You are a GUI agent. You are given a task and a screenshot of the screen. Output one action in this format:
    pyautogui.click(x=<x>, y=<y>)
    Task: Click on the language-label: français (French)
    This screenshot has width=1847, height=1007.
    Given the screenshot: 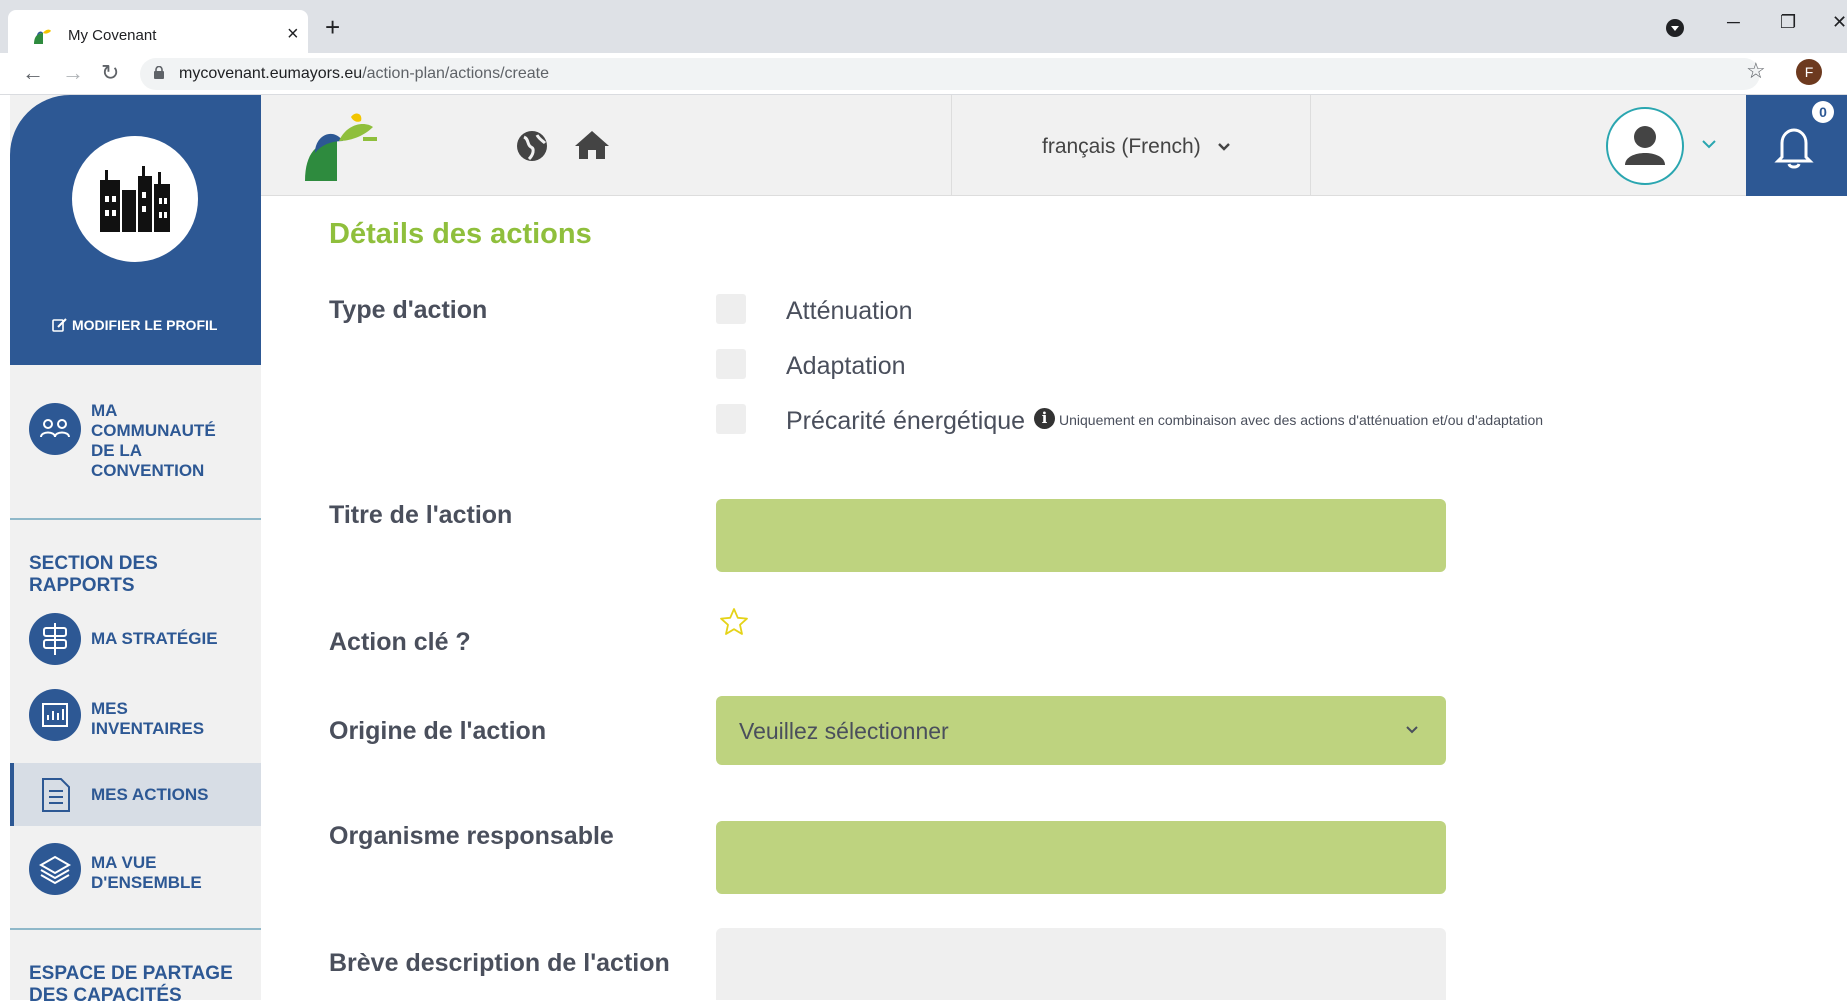 What is the action you would take?
    pyautogui.click(x=1121, y=146)
    